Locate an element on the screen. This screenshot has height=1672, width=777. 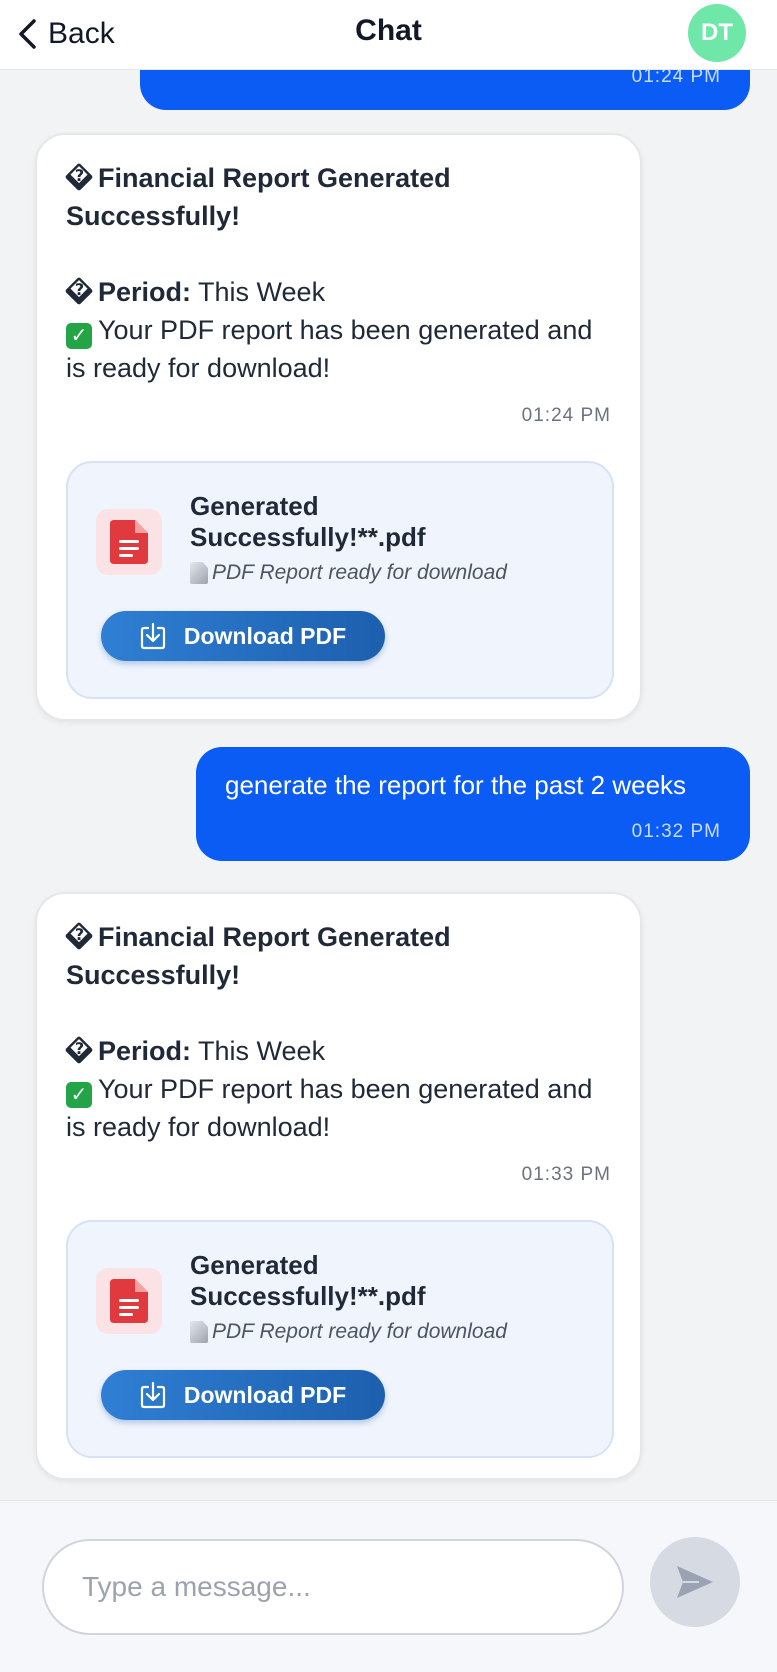
send-button is located at coordinates (695, 1582).